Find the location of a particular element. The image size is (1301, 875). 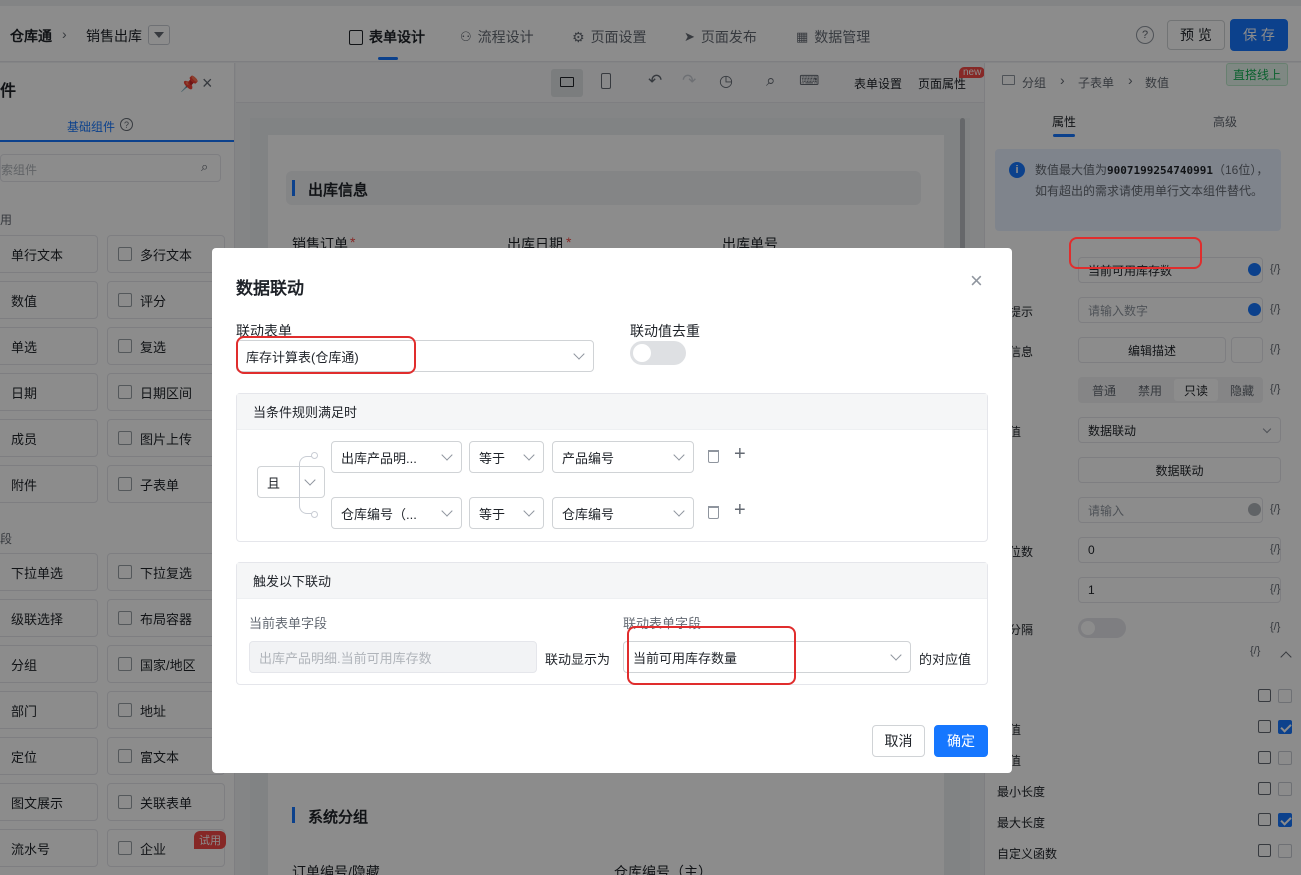

condition-value-select-value: 仓库编号 is located at coordinates (588, 514).